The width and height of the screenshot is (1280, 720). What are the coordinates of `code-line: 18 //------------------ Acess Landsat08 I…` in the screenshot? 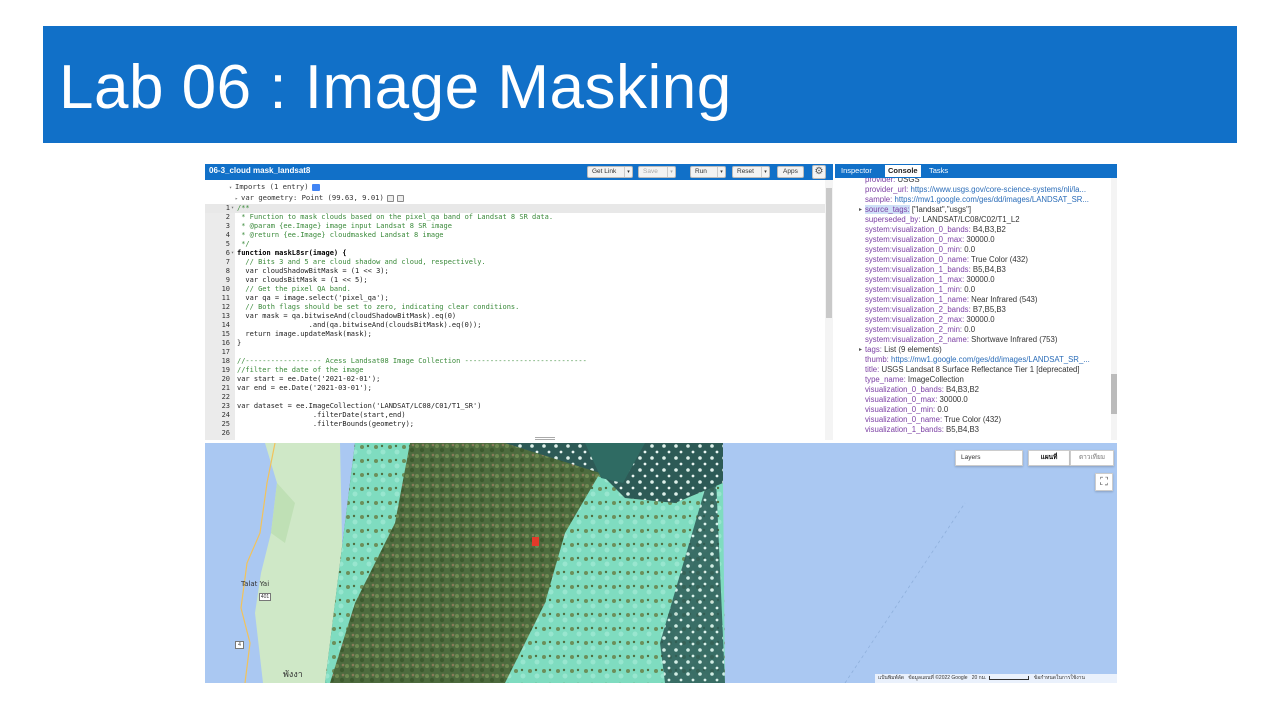 It's located at (515, 361).